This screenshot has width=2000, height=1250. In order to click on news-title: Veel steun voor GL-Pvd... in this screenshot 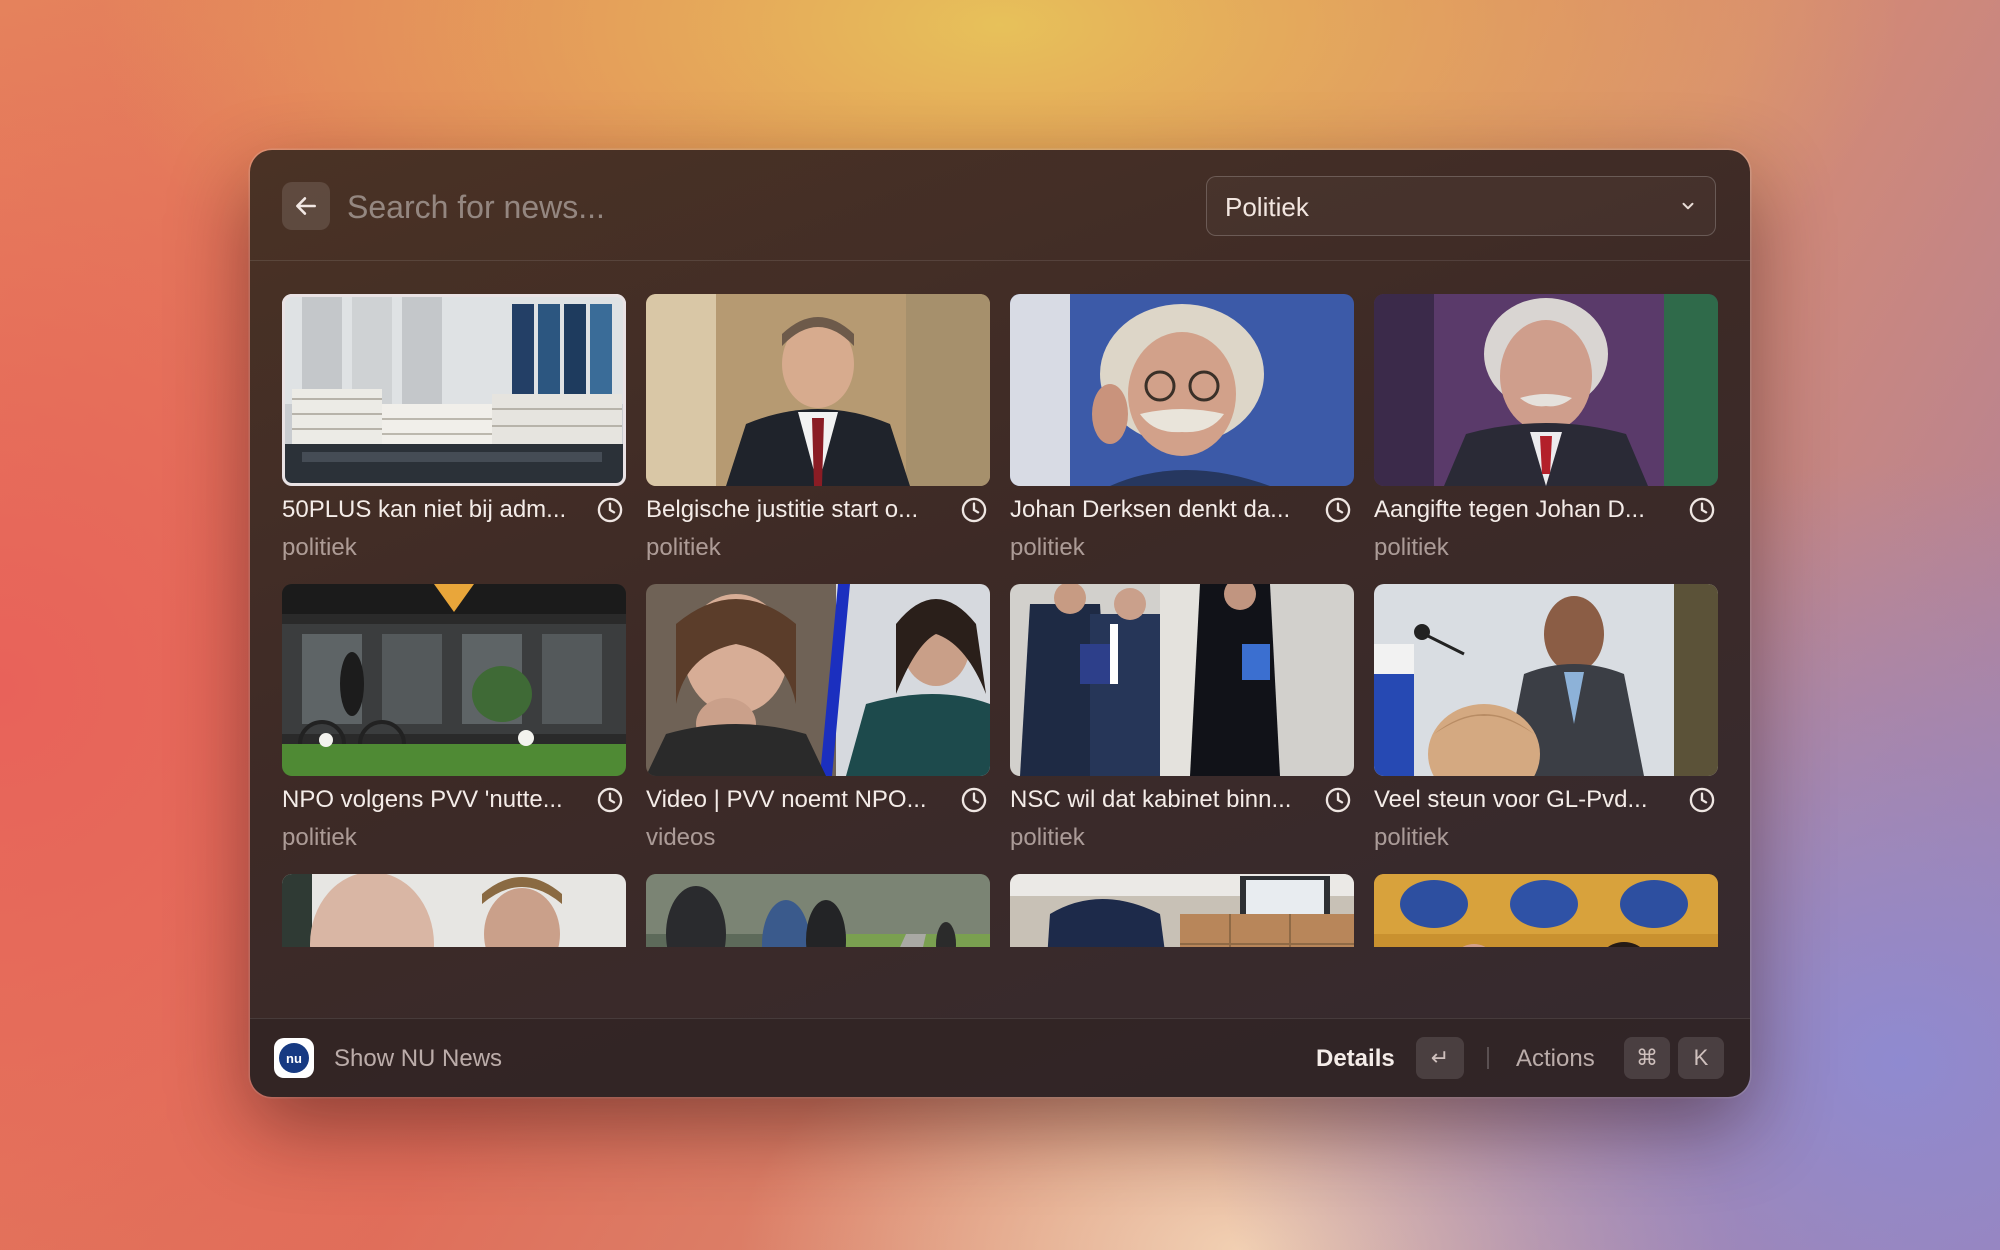, I will do `click(1511, 799)`.